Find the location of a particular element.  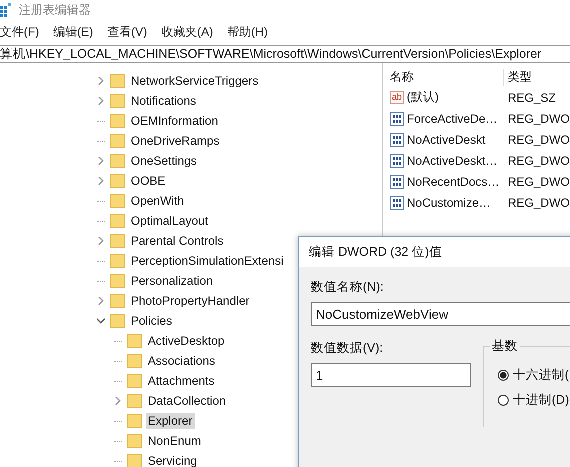

radio-label: 十进制(D) is located at coordinates (541, 400).